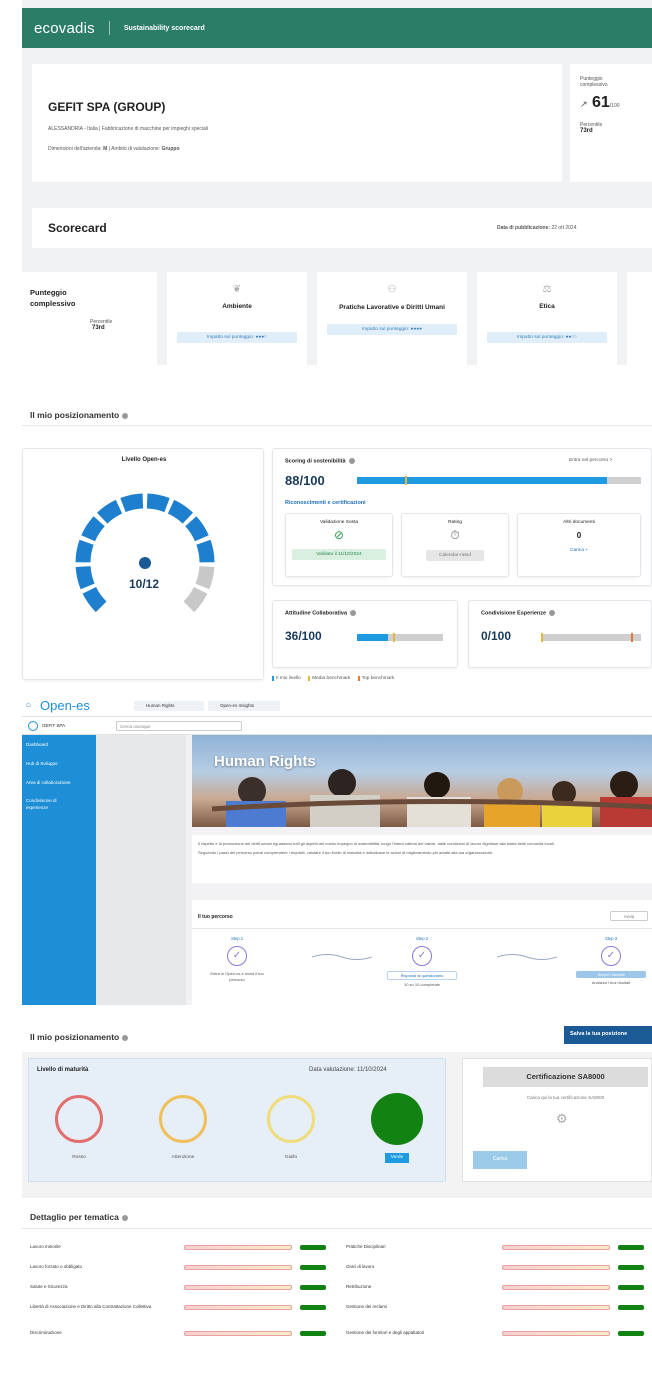  What do you see at coordinates (237, 337) in the screenshot?
I see `impact-badge: Impatto sul punteggio: ●●●○` at bounding box center [237, 337].